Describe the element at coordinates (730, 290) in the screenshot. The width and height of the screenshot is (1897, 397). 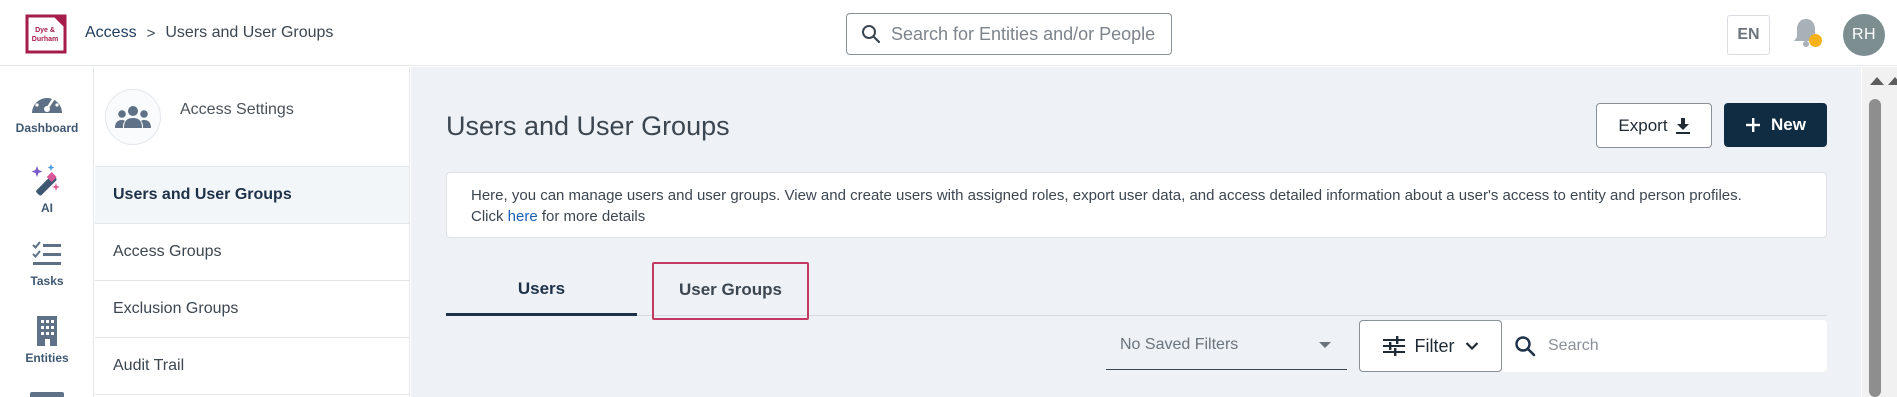
I see `tab-user-groups: User Groups` at that location.